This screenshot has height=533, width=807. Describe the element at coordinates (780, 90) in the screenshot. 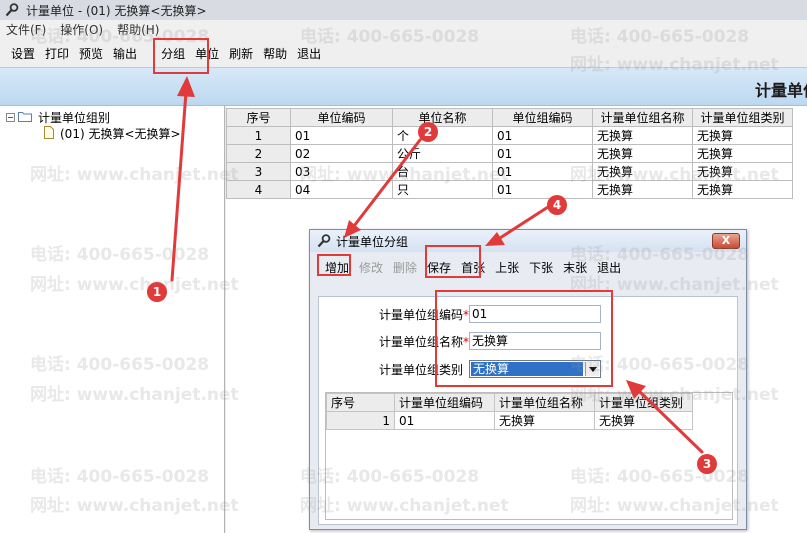

I see `page-title: 计量单位` at that location.